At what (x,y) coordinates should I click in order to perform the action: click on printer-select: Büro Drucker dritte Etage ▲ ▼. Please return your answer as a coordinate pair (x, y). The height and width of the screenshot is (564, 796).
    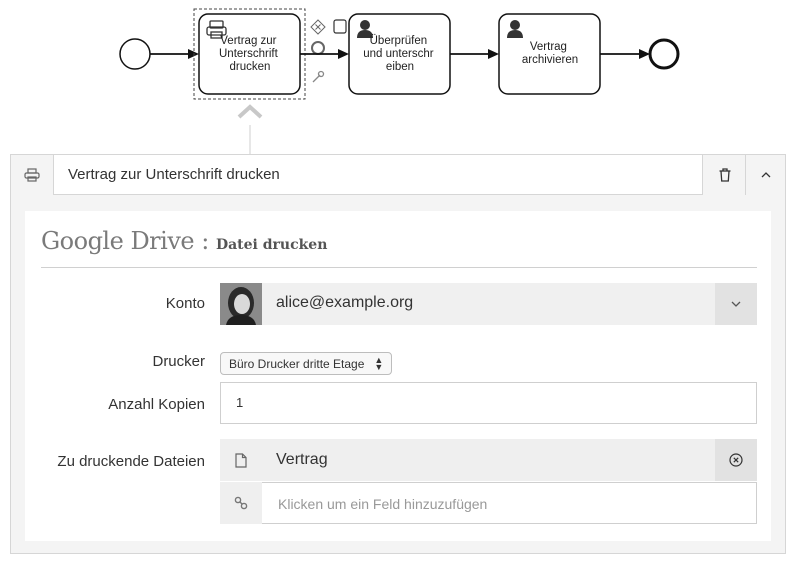
    Looking at the image, I should click on (306, 363).